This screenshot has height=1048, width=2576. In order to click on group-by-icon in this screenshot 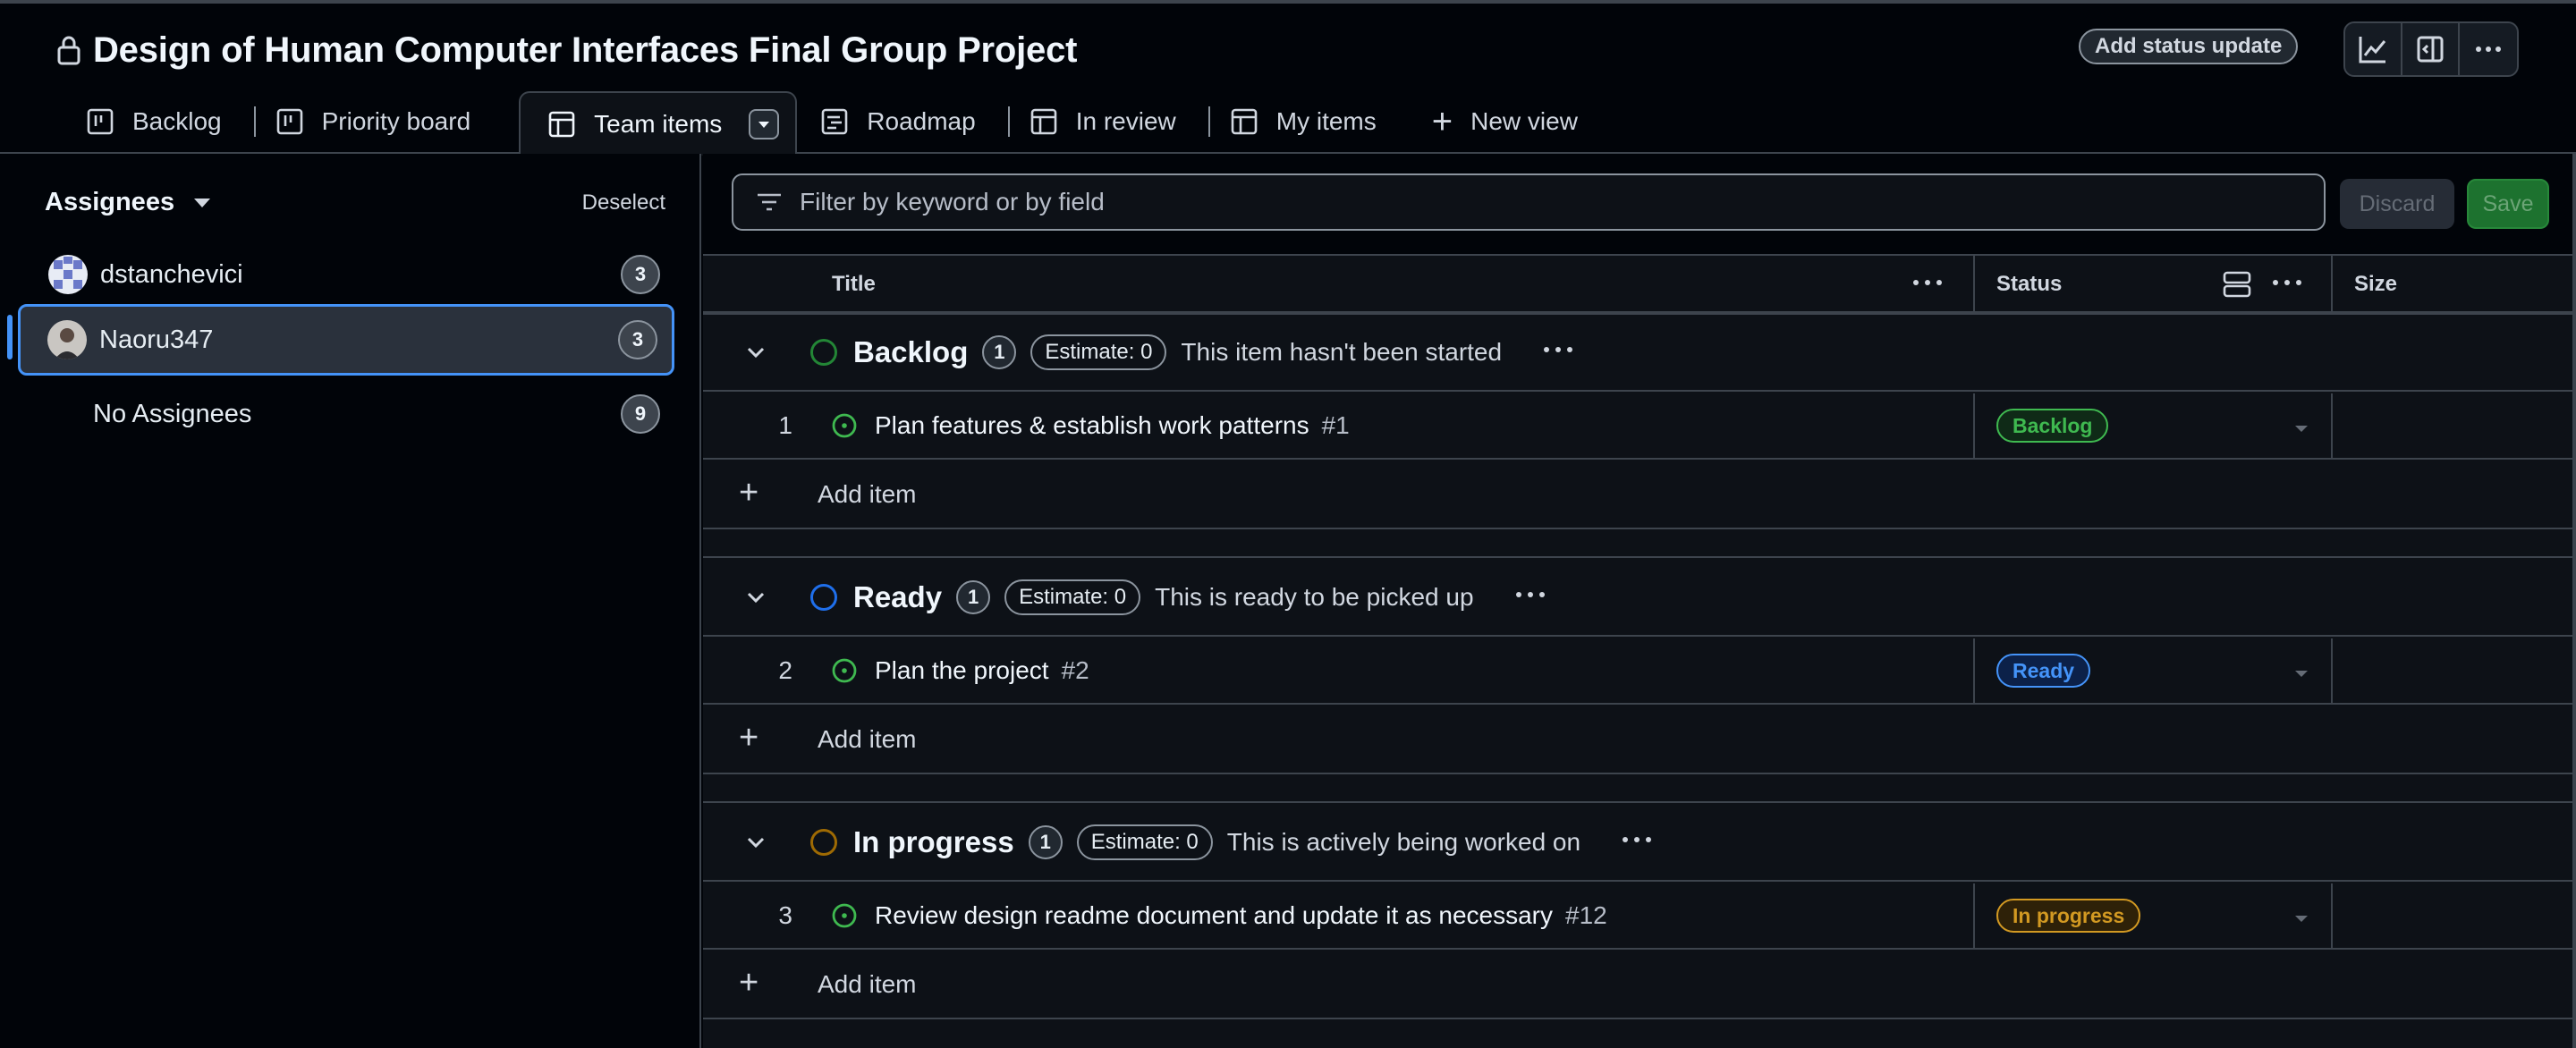, I will do `click(2237, 284)`.